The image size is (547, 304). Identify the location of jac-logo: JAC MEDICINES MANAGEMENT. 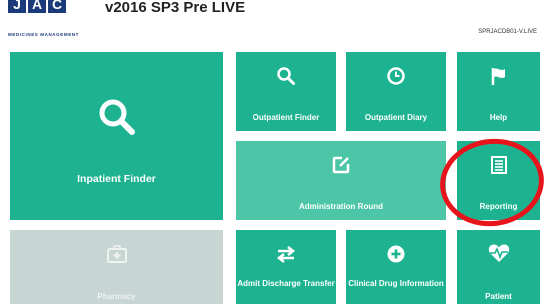
(52, 19).